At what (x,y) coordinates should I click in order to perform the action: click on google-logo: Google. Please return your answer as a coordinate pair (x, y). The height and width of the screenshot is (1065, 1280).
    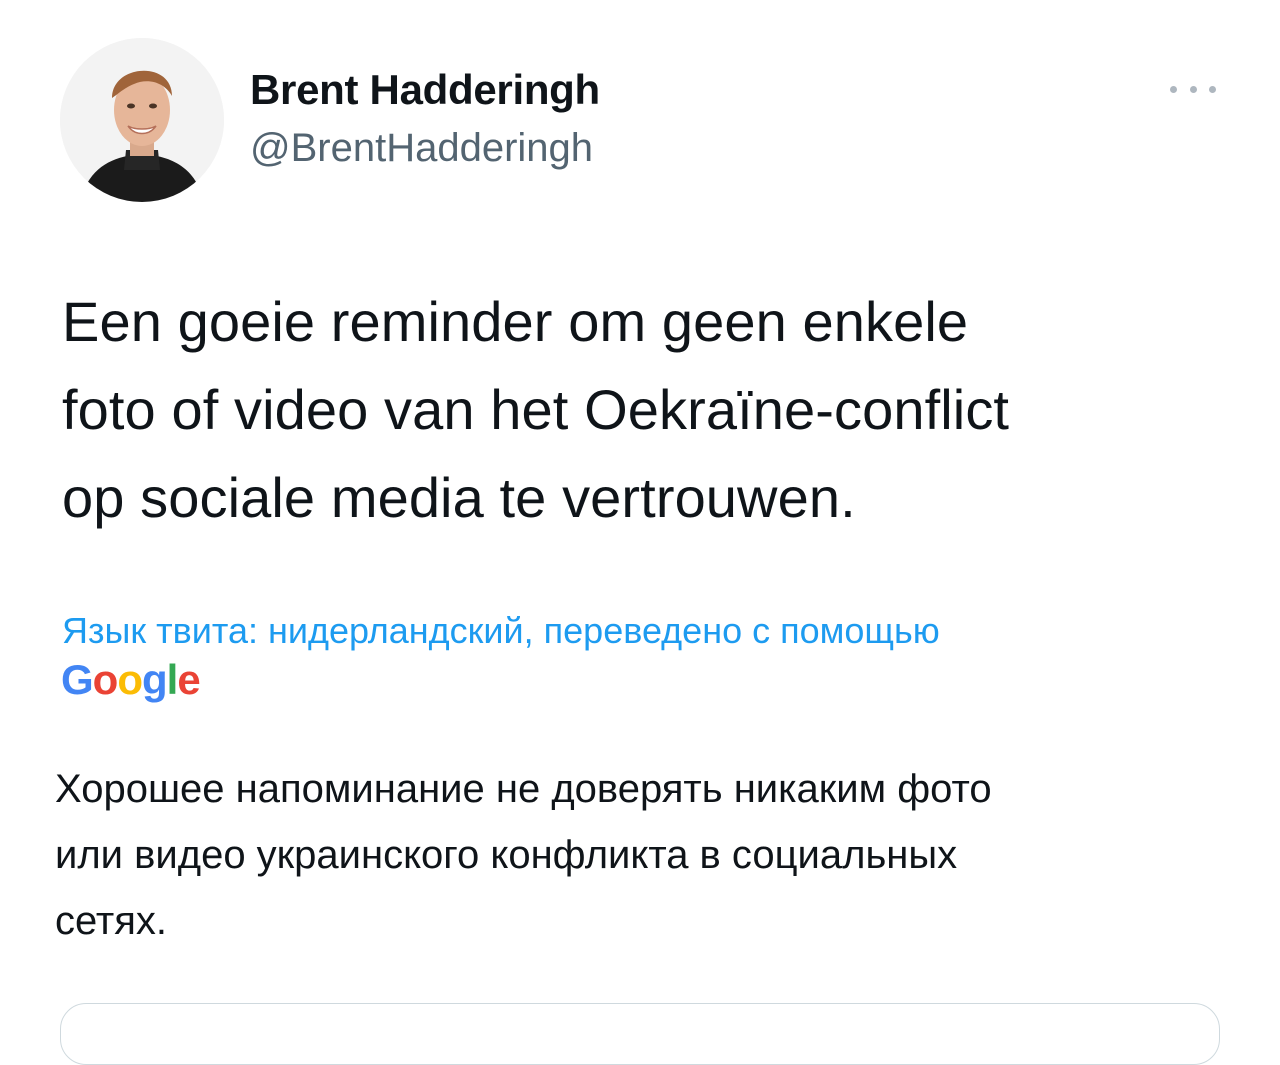
    Looking at the image, I should click on (131, 679).